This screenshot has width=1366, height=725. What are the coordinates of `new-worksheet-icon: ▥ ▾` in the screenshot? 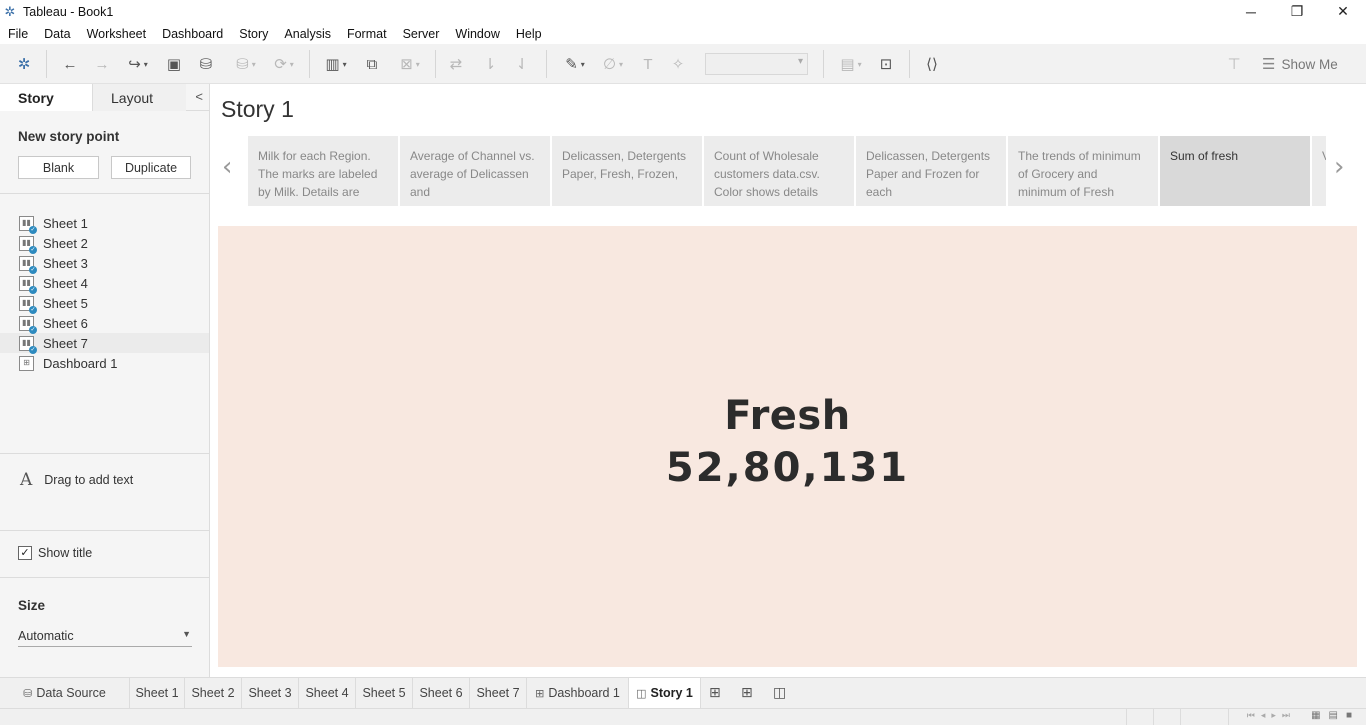 It's located at (336, 64).